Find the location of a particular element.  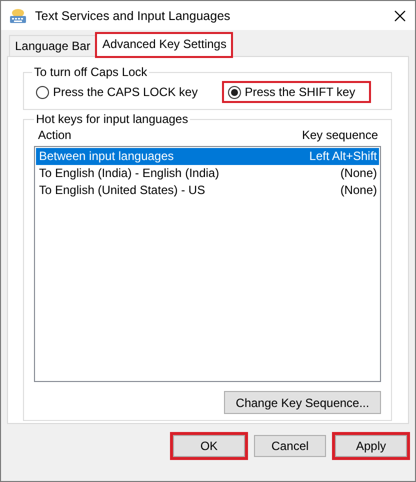

dialog-button: Apply is located at coordinates (371, 446).